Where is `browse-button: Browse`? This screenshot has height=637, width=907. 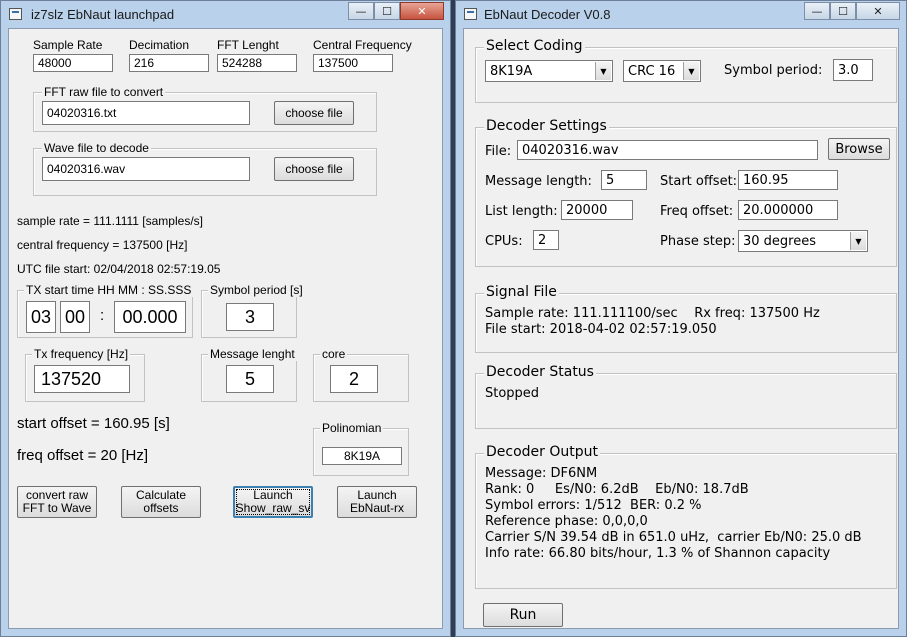 browse-button: Browse is located at coordinates (859, 149).